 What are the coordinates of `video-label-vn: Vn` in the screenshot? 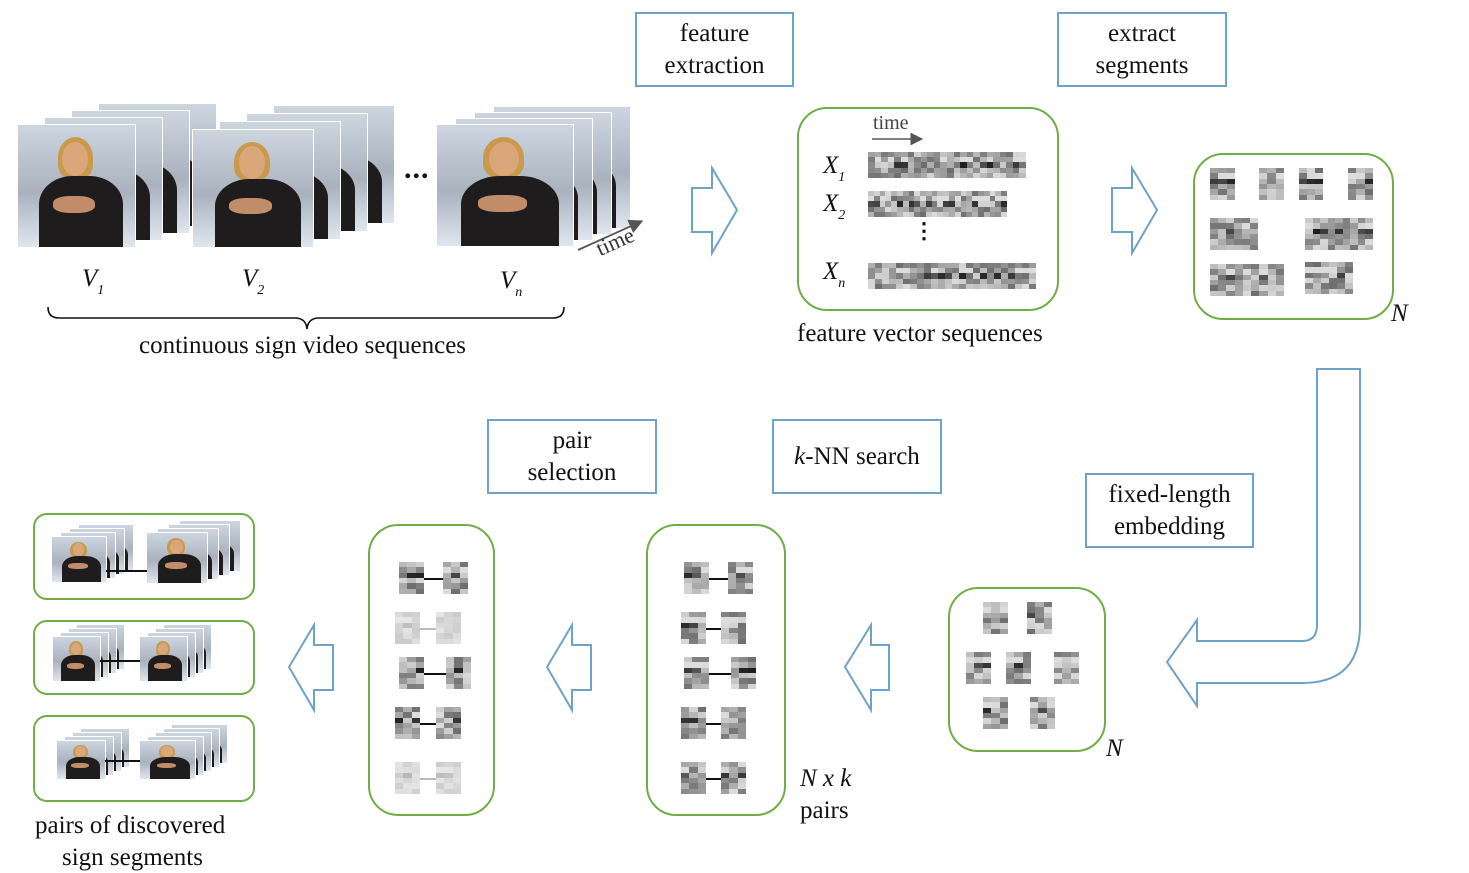 It's located at (511, 283).